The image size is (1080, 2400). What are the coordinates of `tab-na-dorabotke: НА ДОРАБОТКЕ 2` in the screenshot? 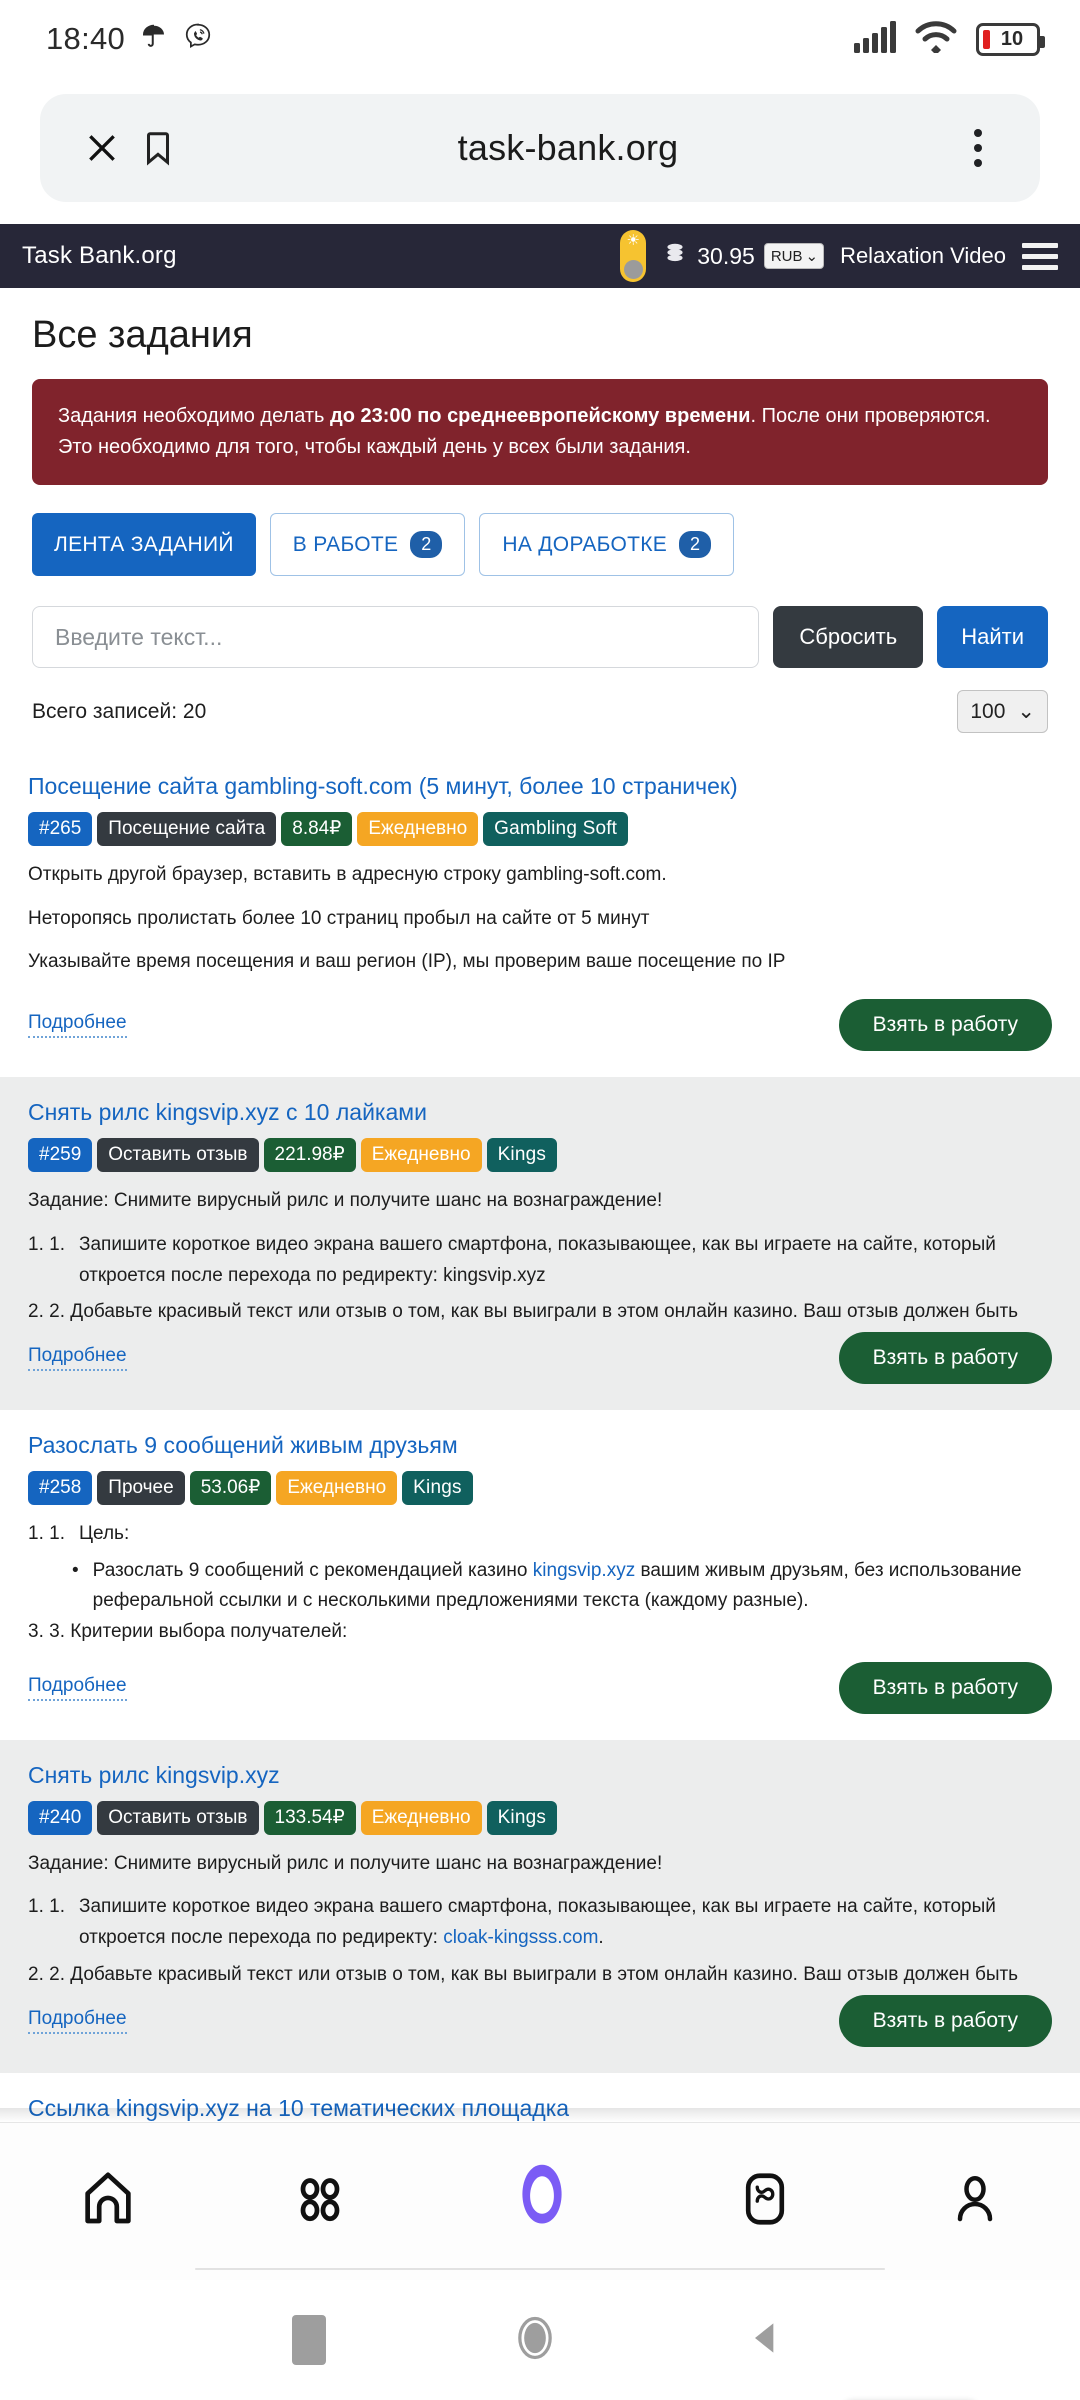 It's located at (607, 544).